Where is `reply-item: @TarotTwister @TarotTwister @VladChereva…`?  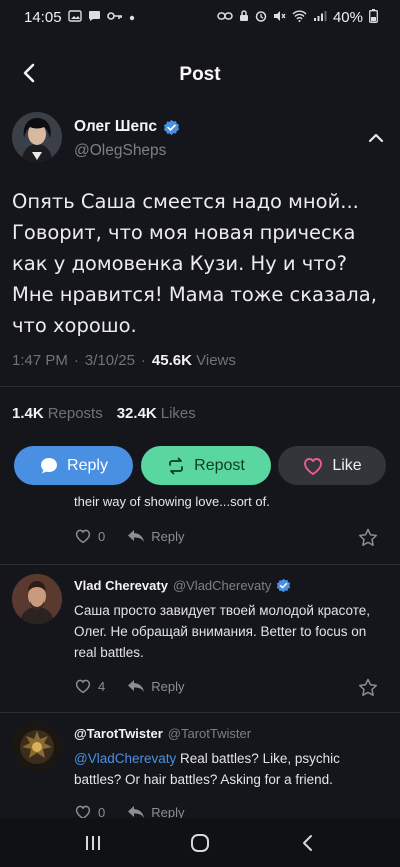 reply-item: @TarotTwister @TarotTwister @VladChereva… is located at coordinates (200, 770).